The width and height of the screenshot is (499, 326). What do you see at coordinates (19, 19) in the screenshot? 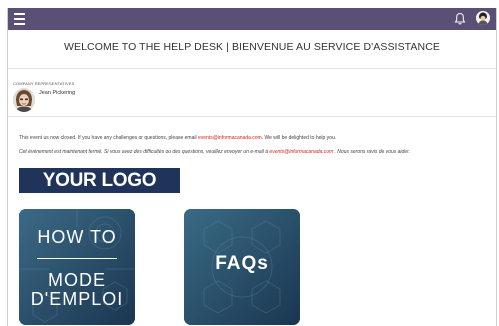
I see `hamburger-menu-icon` at bounding box center [19, 19].